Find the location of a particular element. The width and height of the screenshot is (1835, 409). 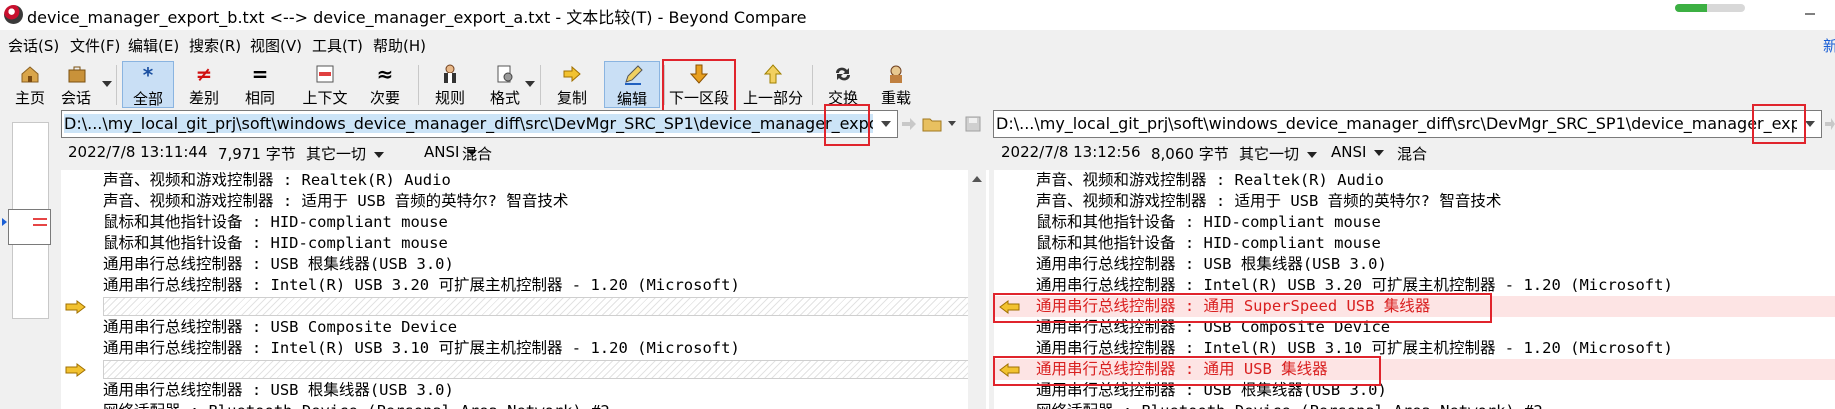

swap-button: 交换 is located at coordinates (843, 84).